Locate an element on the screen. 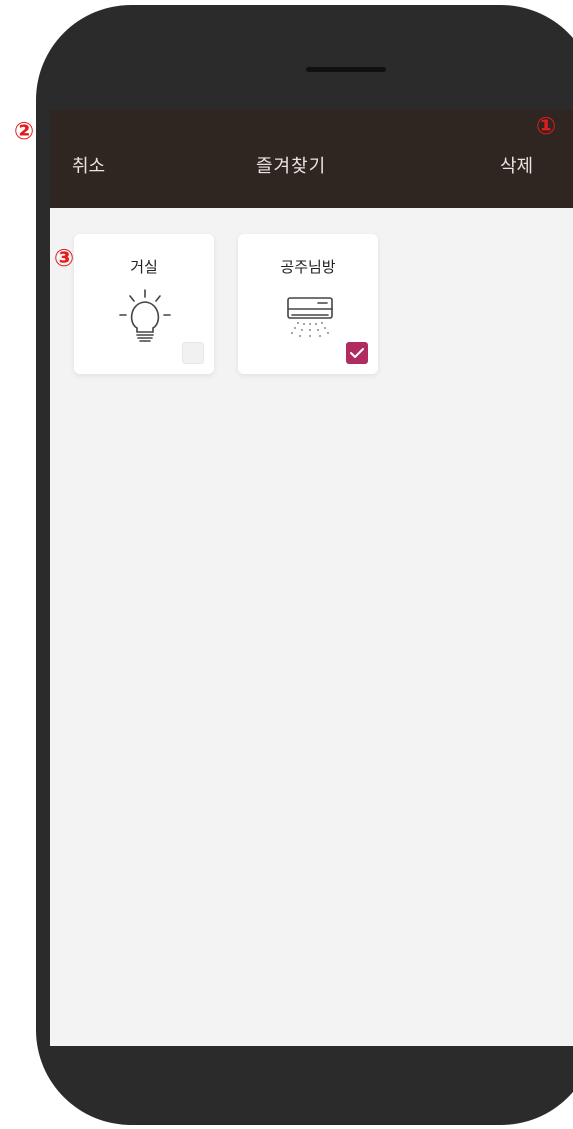  annotation-marker-2: ② is located at coordinates (24, 131).